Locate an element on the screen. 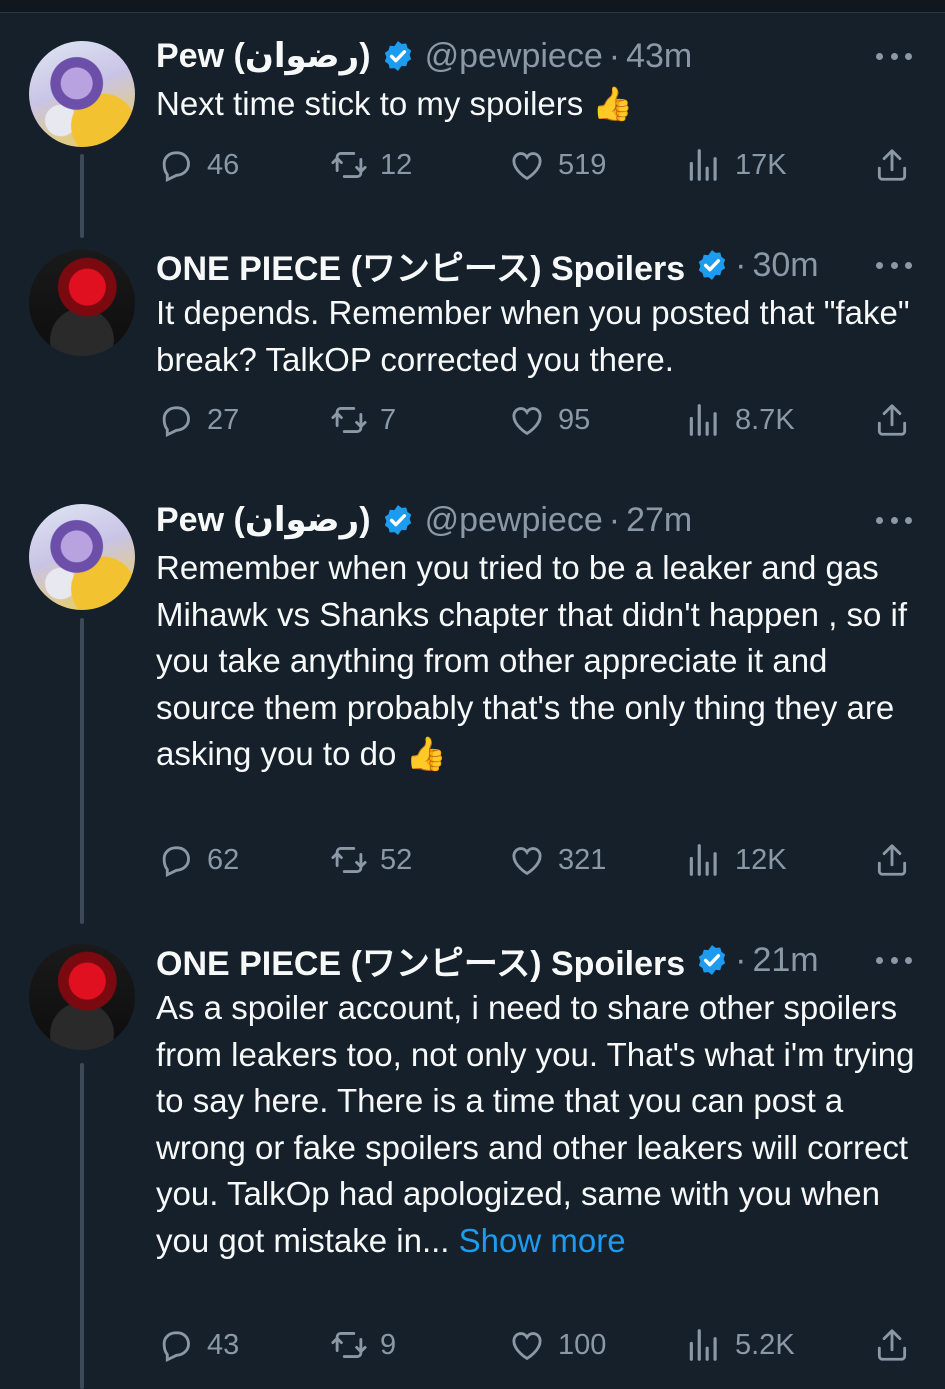 The width and height of the screenshot is (945, 1389). tweet-header: ONE PIECE (ワンピース) Spoilers · 21m is located at coordinates (487, 960).